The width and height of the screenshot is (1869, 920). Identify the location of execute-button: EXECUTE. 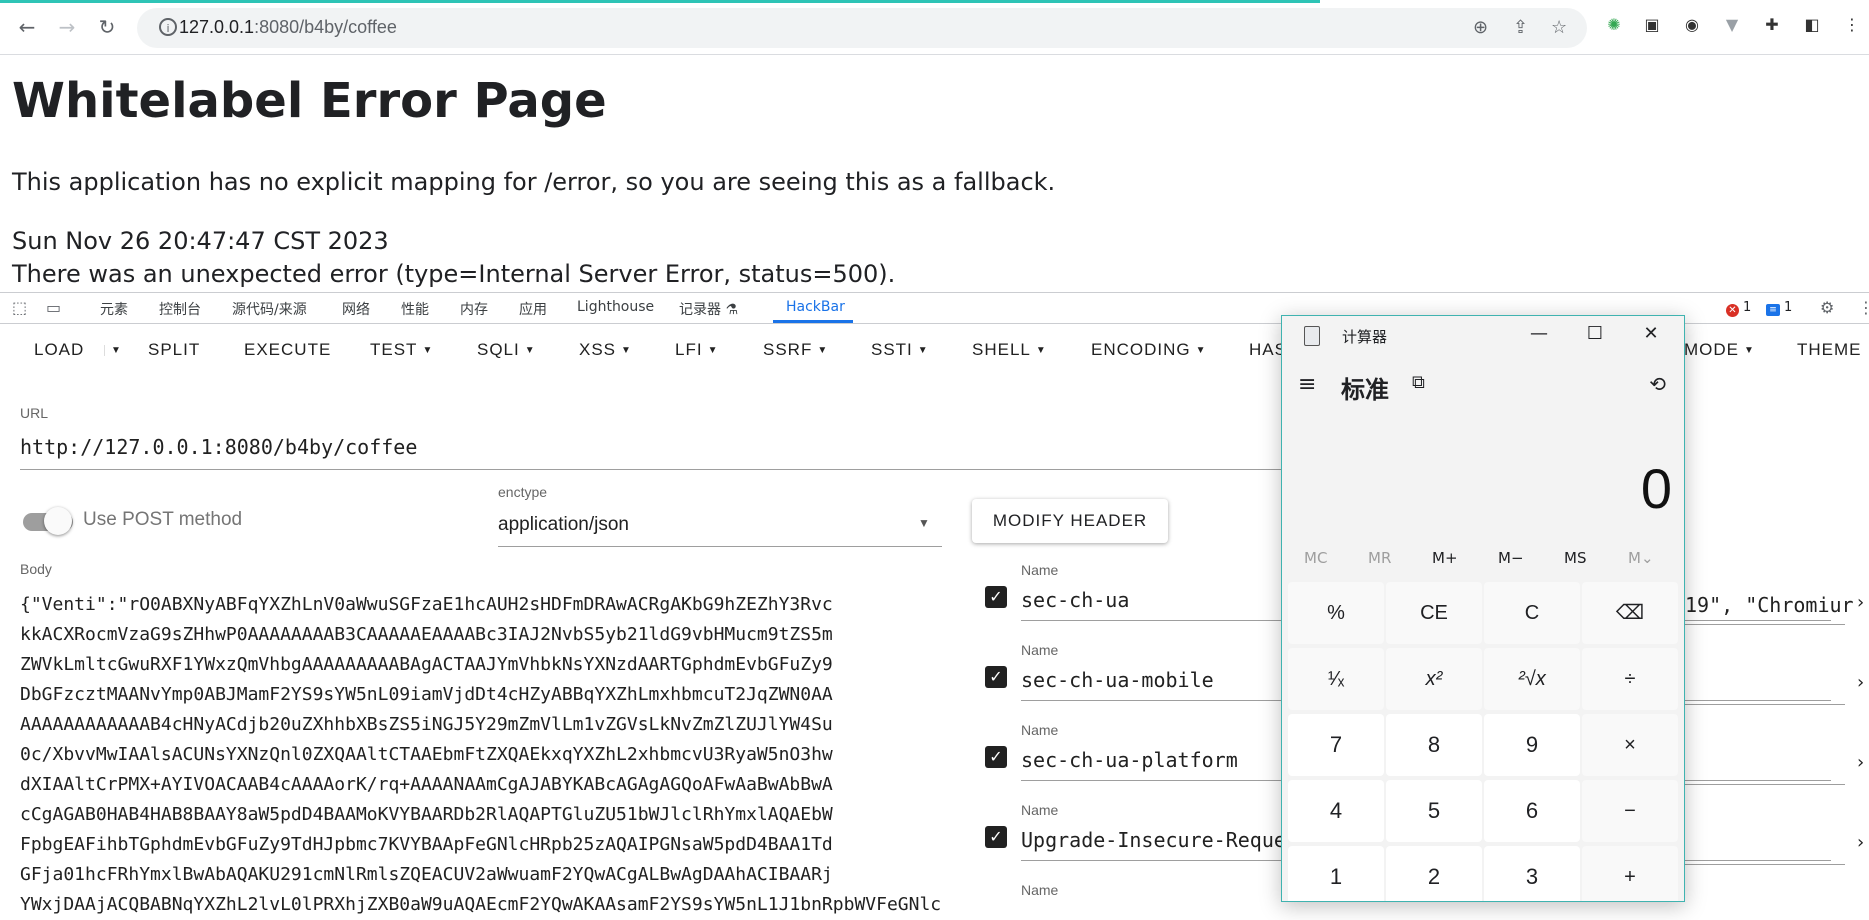
(287, 350).